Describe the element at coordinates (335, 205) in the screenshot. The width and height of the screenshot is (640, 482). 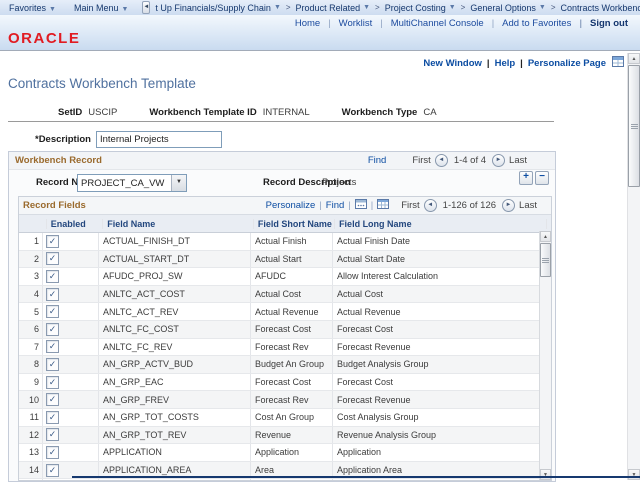
I see `record-fields-find-link: Find` at that location.